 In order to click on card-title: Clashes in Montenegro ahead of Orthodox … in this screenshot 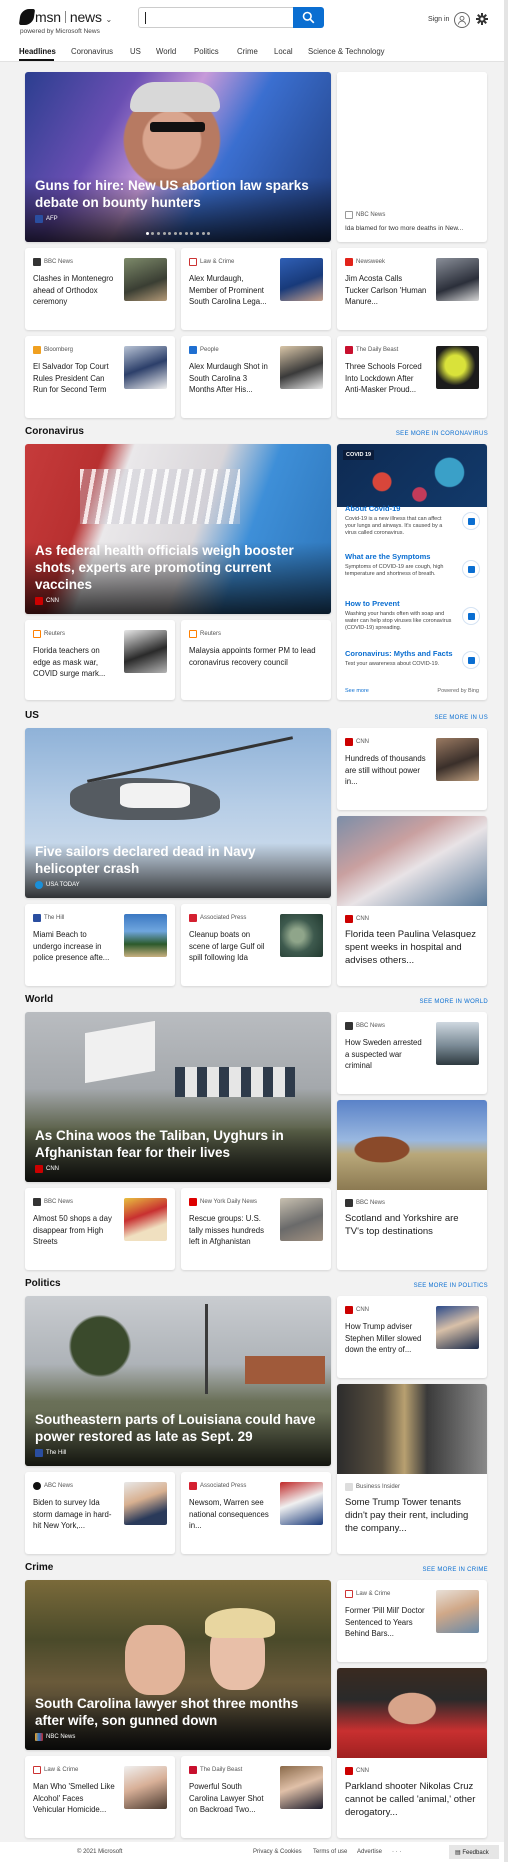, I will do `click(73, 290)`.